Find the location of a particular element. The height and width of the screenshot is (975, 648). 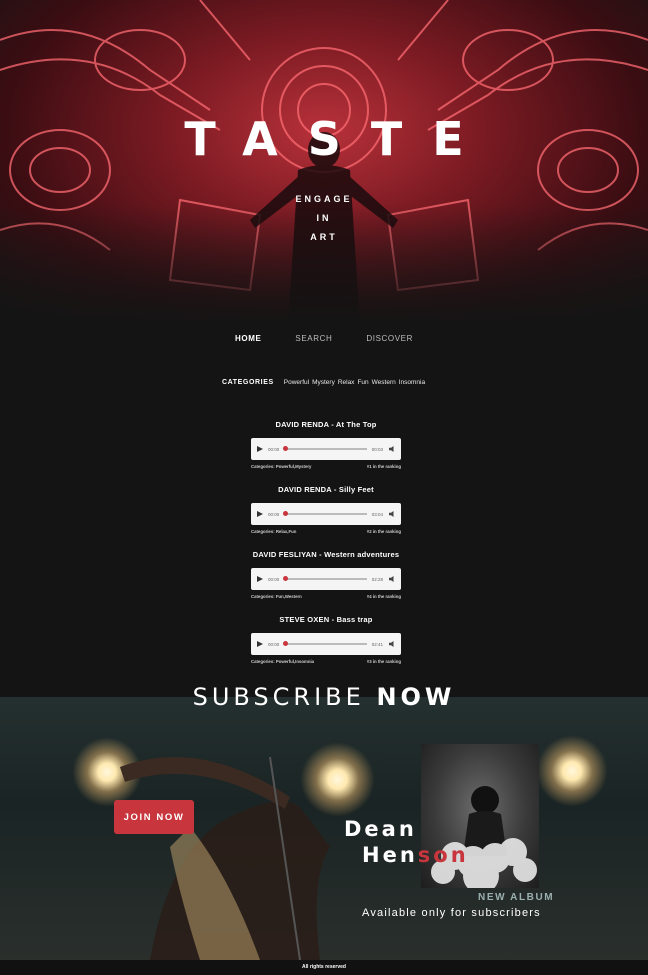

category-mystery: Mystery is located at coordinates (323, 382).